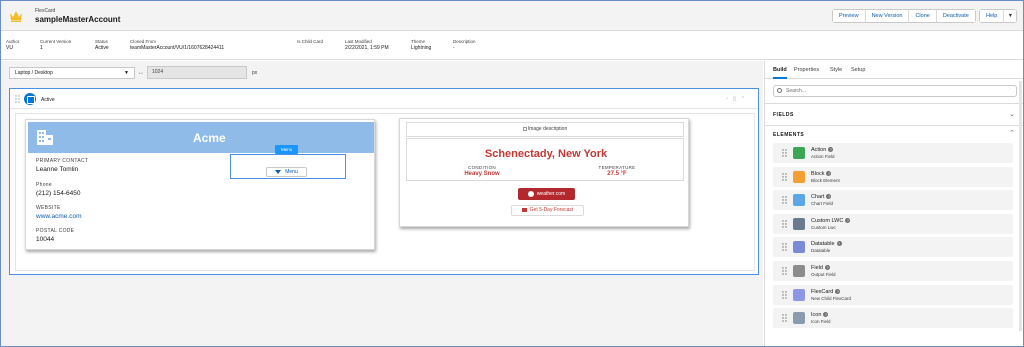  What do you see at coordinates (291, 172) in the screenshot?
I see `menu-button-label: Menu` at bounding box center [291, 172].